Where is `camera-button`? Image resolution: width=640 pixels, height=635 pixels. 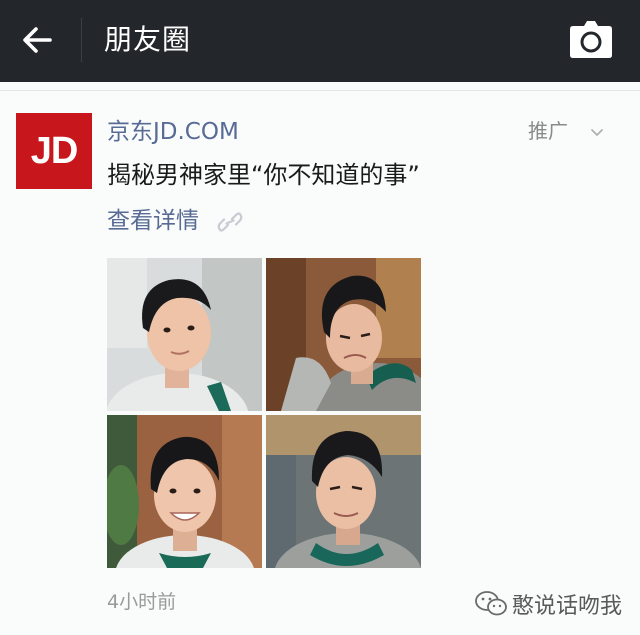 camera-button is located at coordinates (591, 40).